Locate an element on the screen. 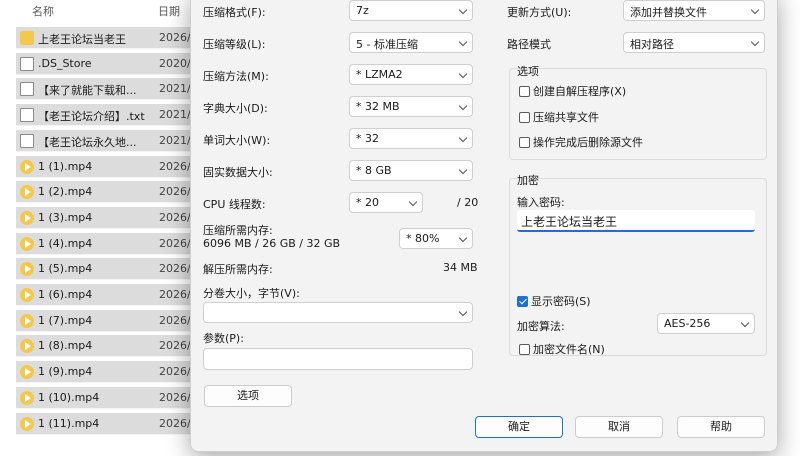 The width and height of the screenshot is (800, 456). options-group-title: 选项 is located at coordinates (528, 71).